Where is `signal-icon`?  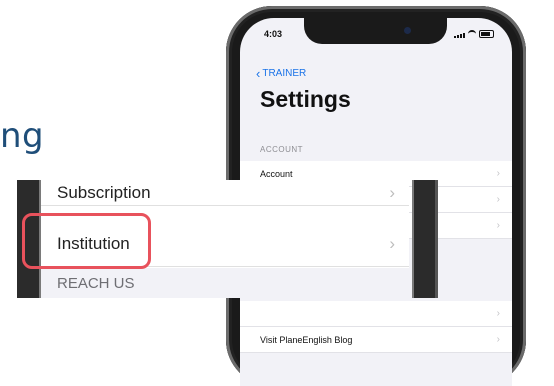 signal-icon is located at coordinates (459, 35).